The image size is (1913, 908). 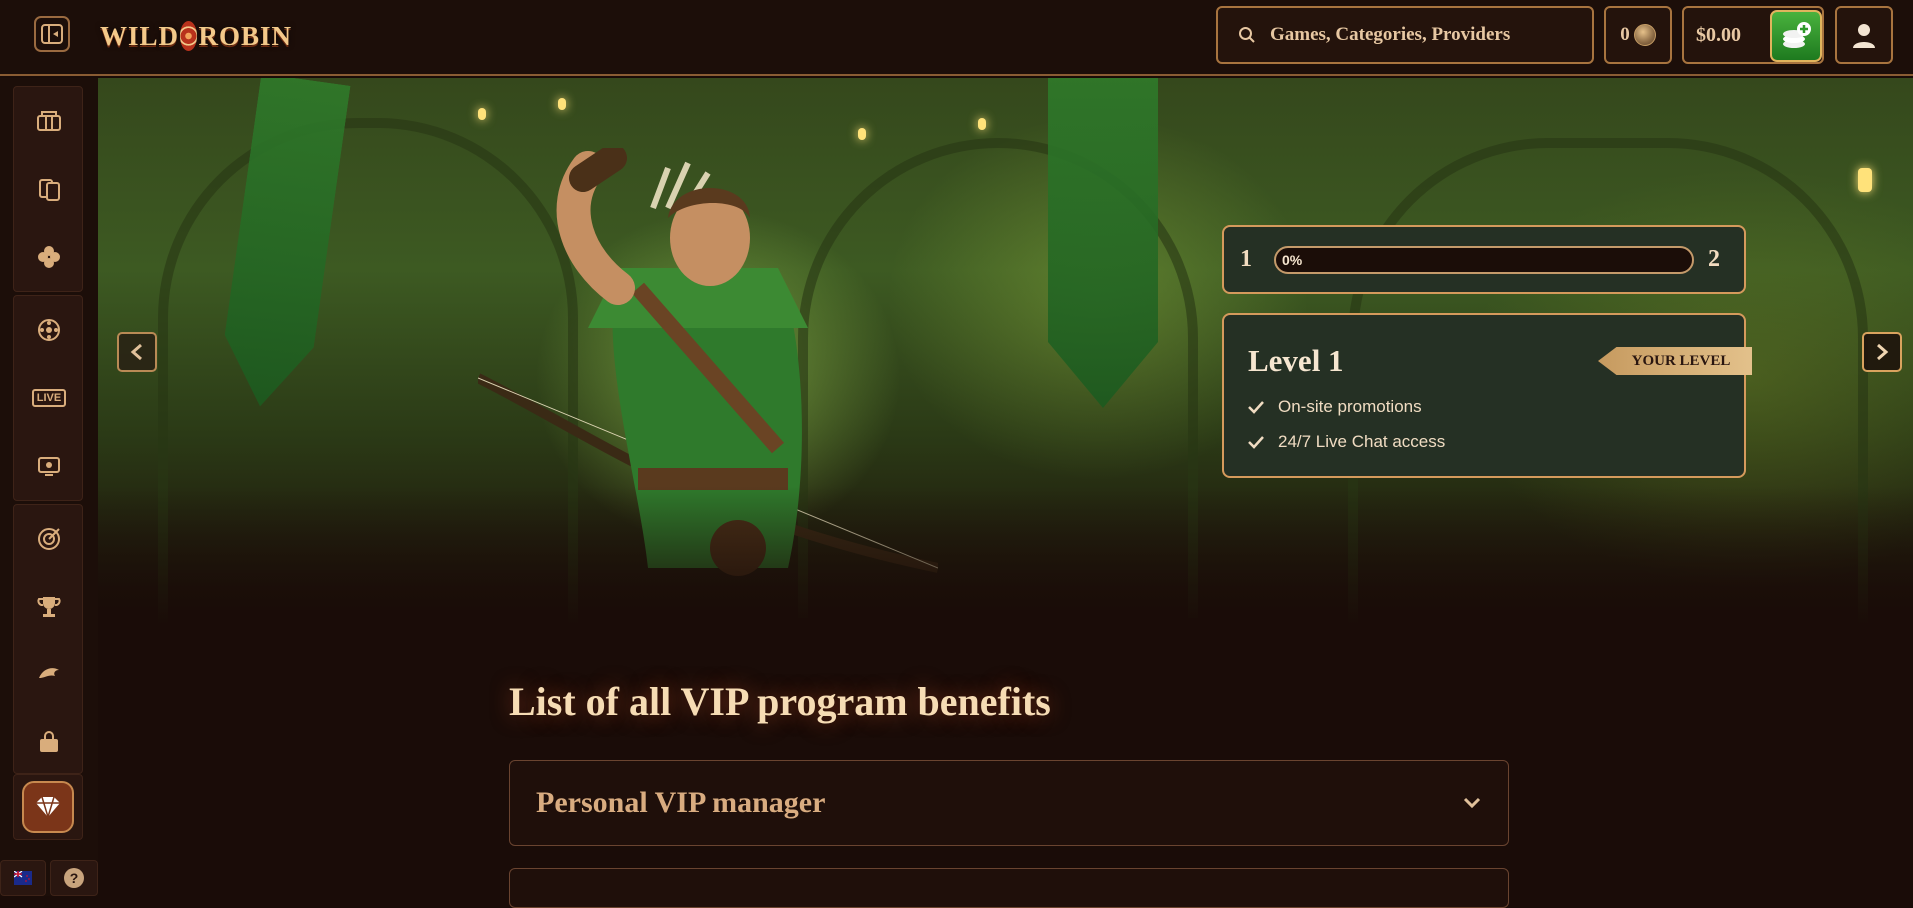 What do you see at coordinates (1714, 259) in the screenshot?
I see `next-level-number: 2` at bounding box center [1714, 259].